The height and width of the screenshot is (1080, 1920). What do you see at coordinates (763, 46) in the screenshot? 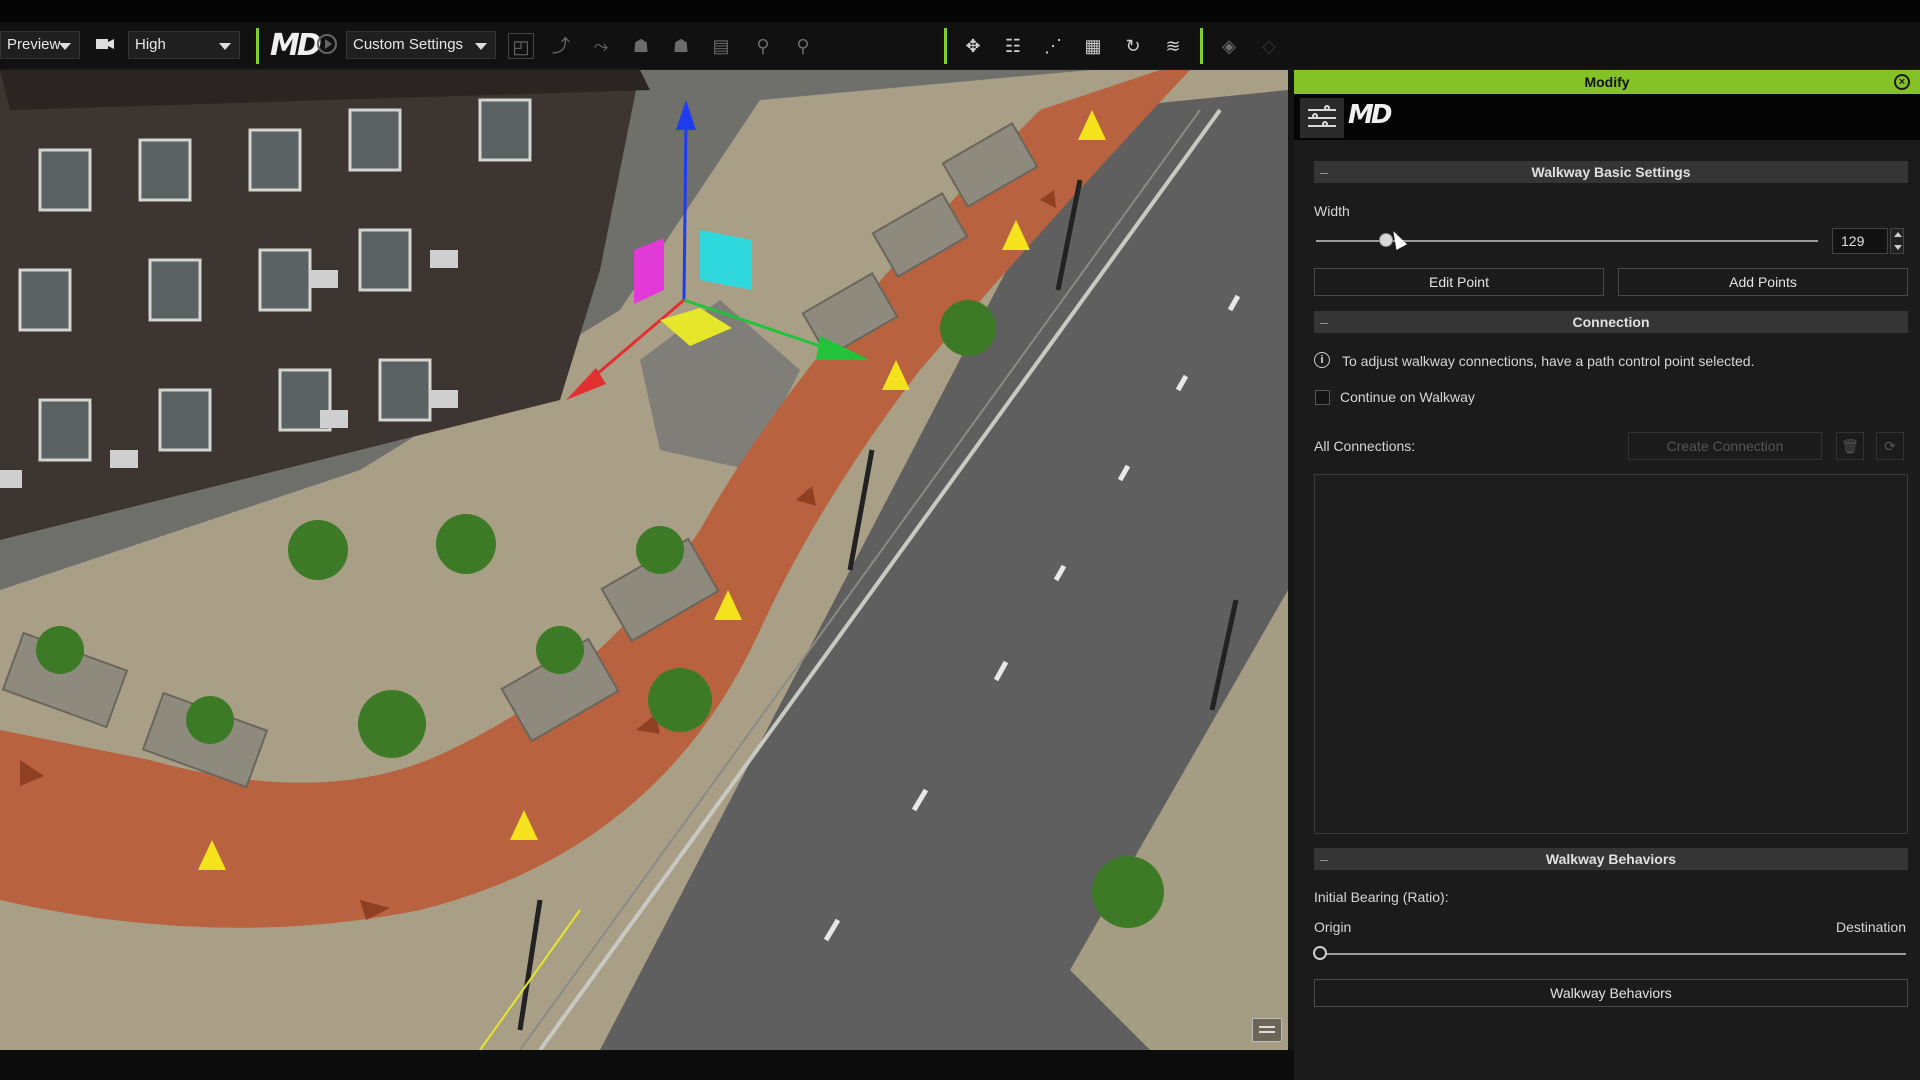
I see `walk-icon: ⚲` at bounding box center [763, 46].